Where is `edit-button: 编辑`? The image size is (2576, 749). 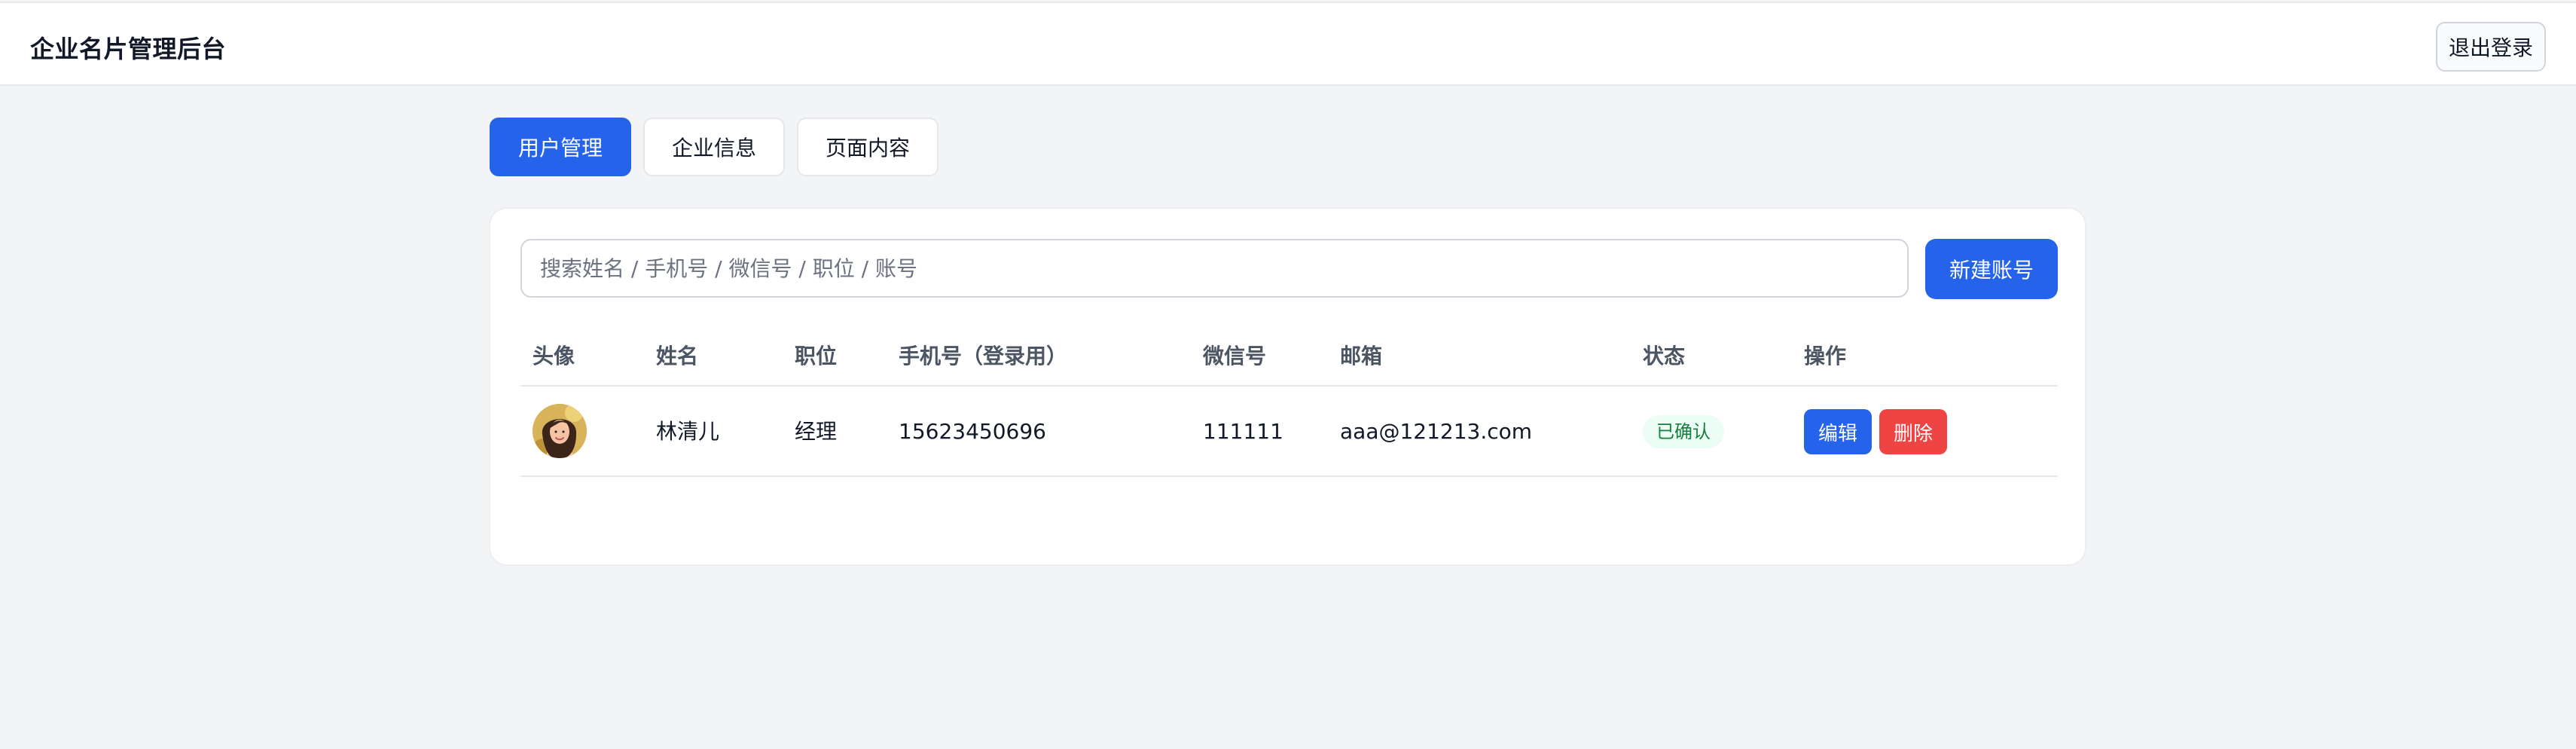
edit-button: 编辑 is located at coordinates (1838, 431).